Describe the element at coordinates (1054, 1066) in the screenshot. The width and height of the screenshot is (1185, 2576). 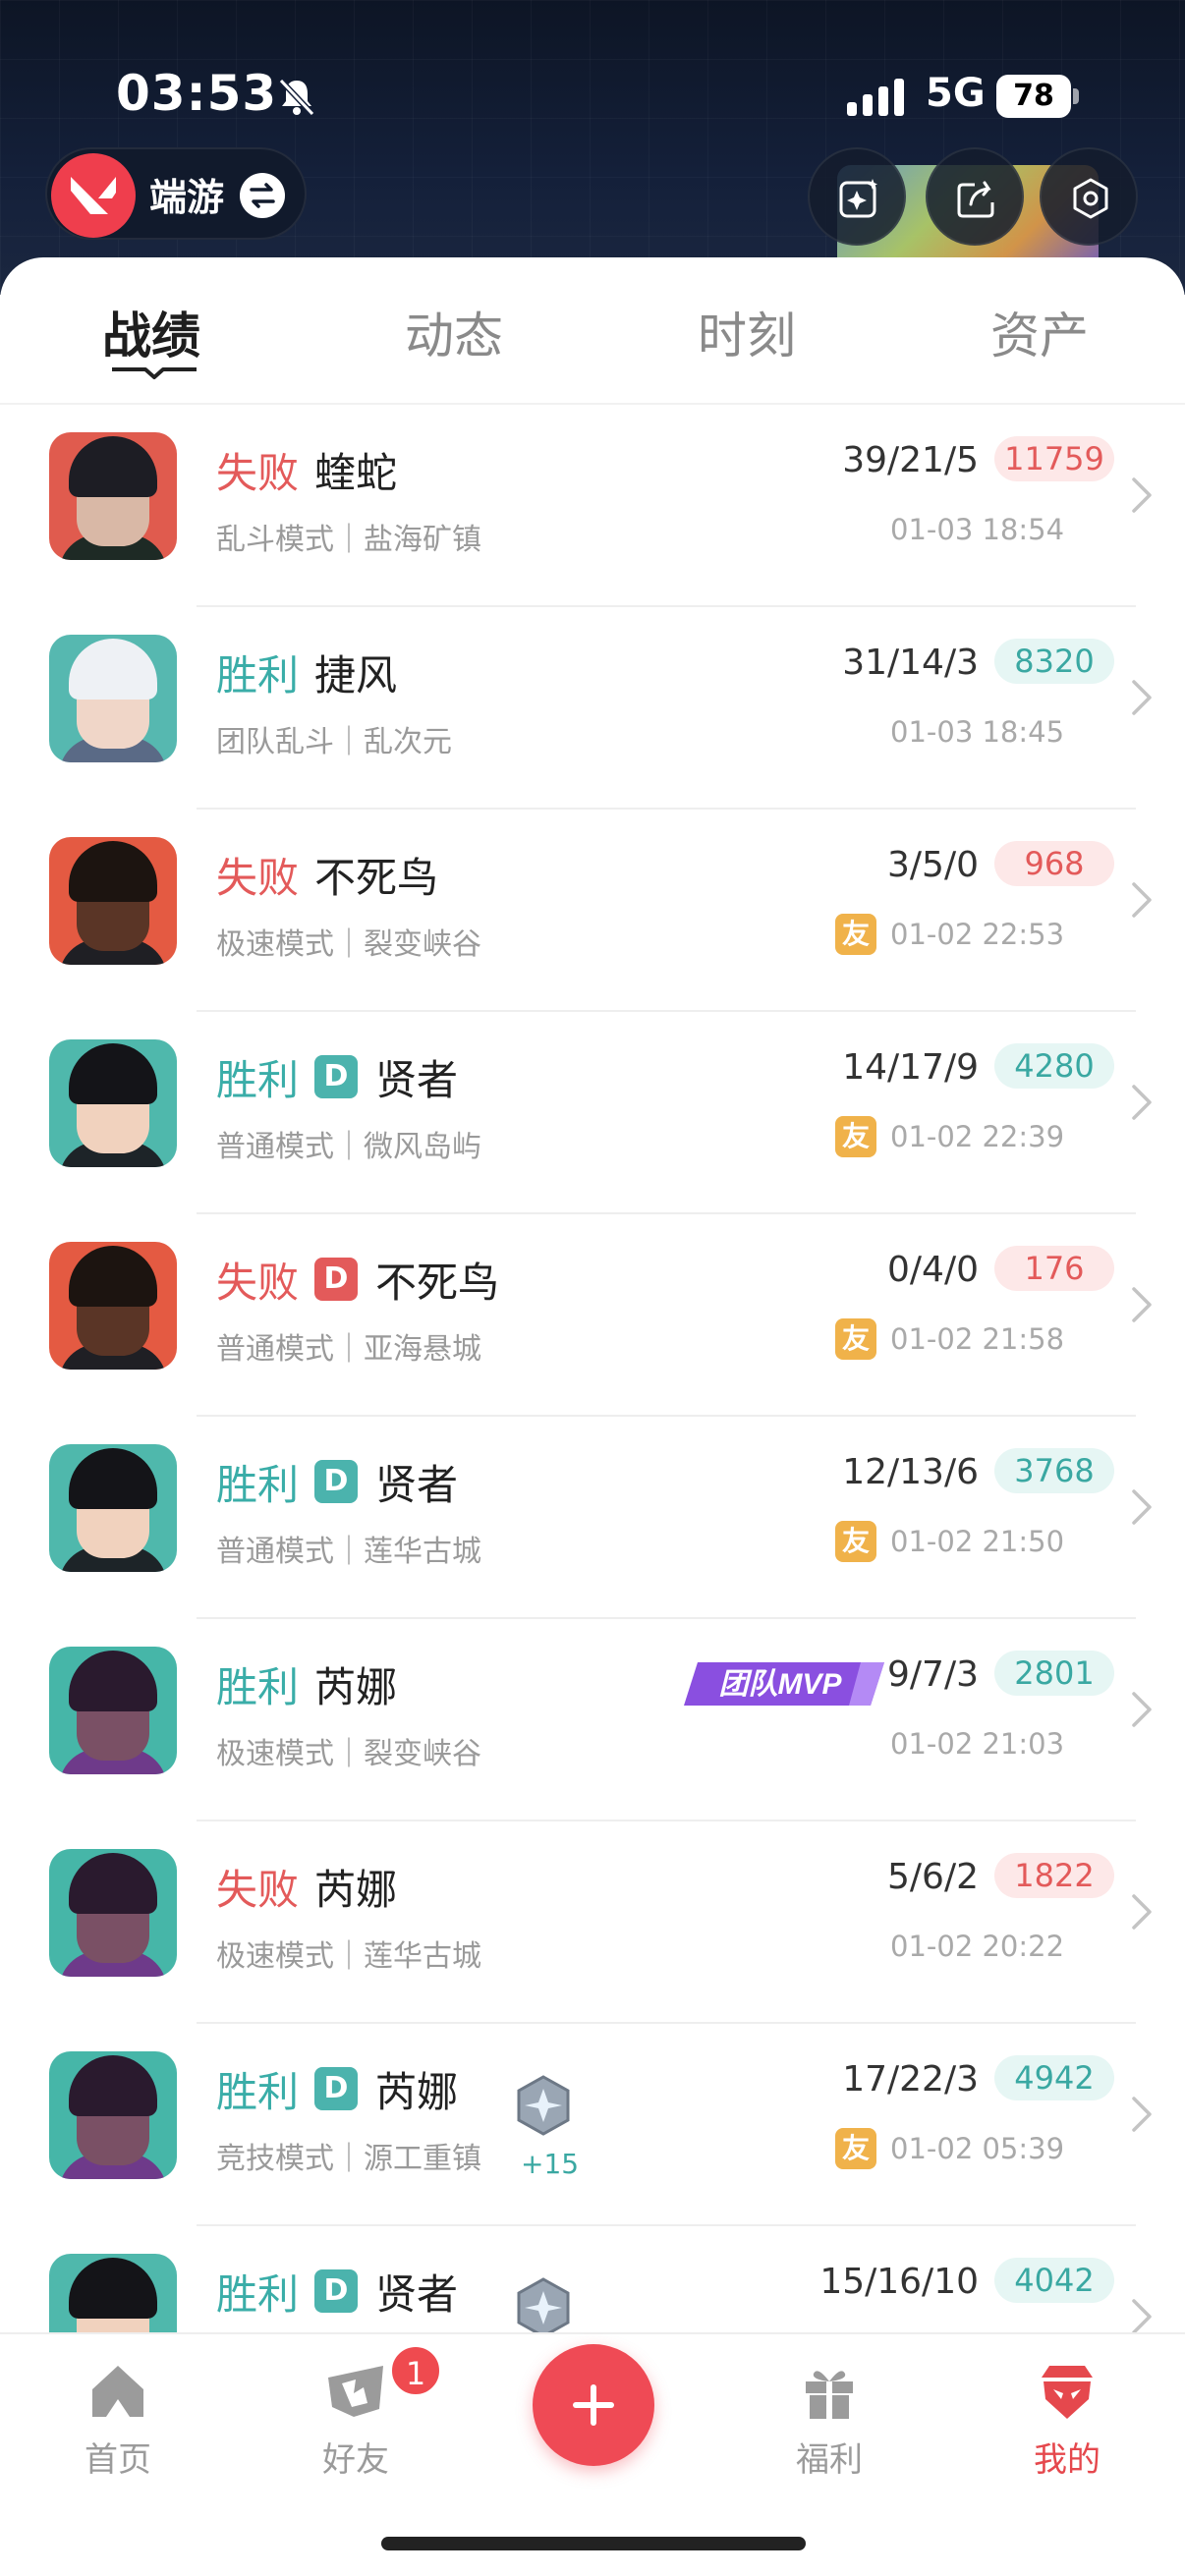
I see `score-badge: 4280` at that location.